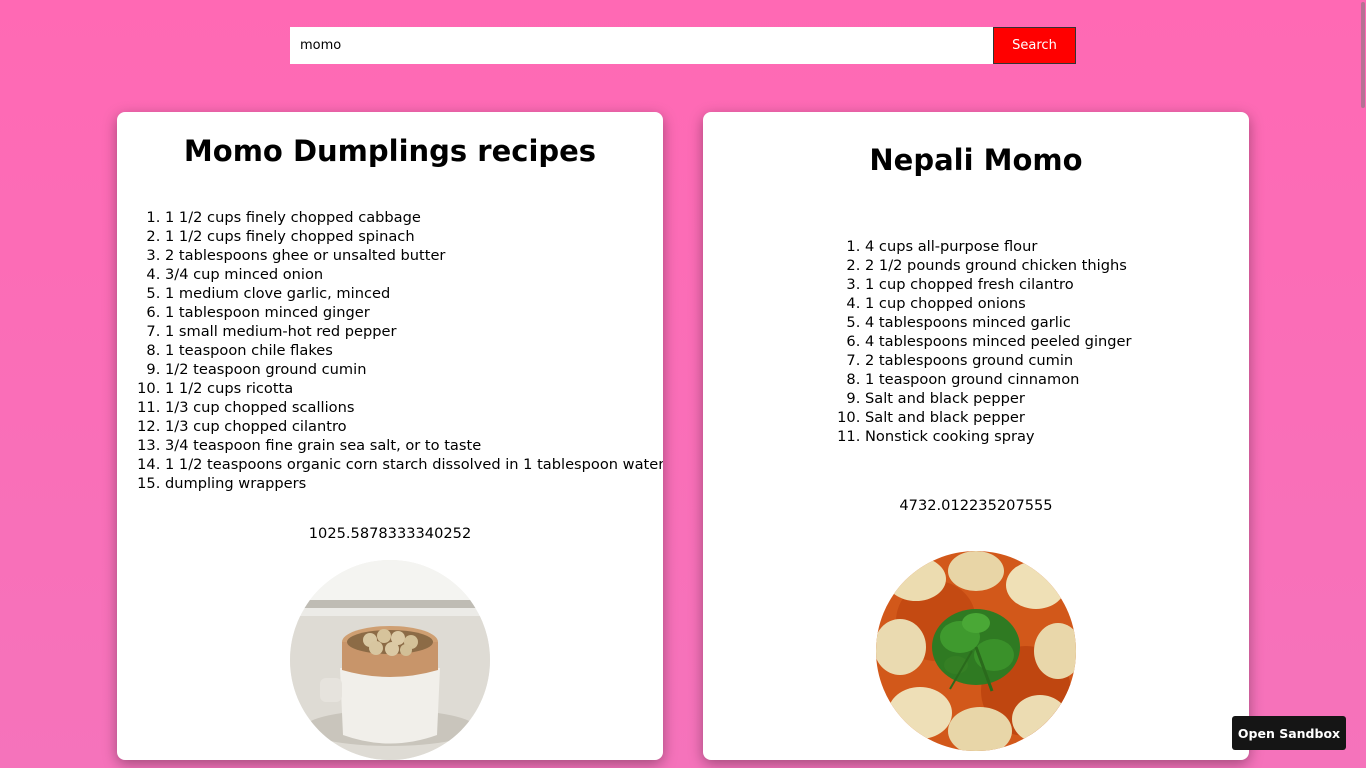 The height and width of the screenshot is (768, 1366). What do you see at coordinates (390, 151) in the screenshot?
I see `recipe-title: Momo Dumplings recipes` at bounding box center [390, 151].